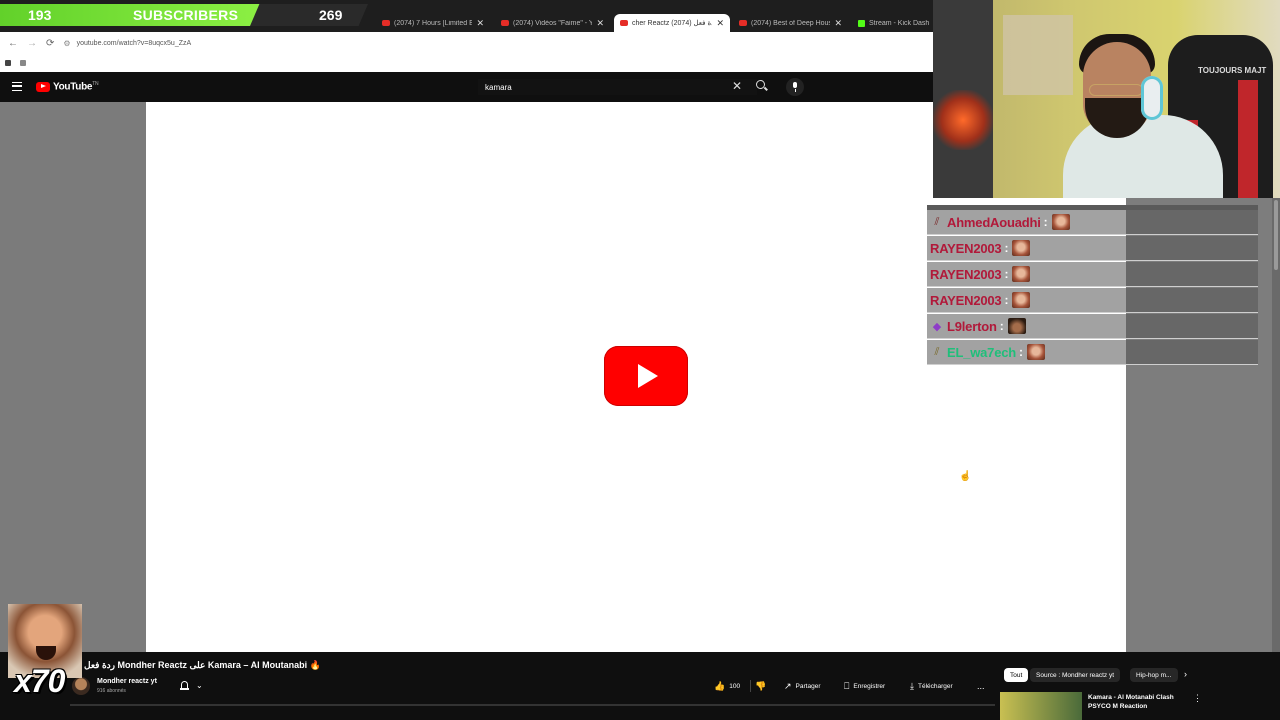  I want to click on forward-icon: →, so click(32, 43).